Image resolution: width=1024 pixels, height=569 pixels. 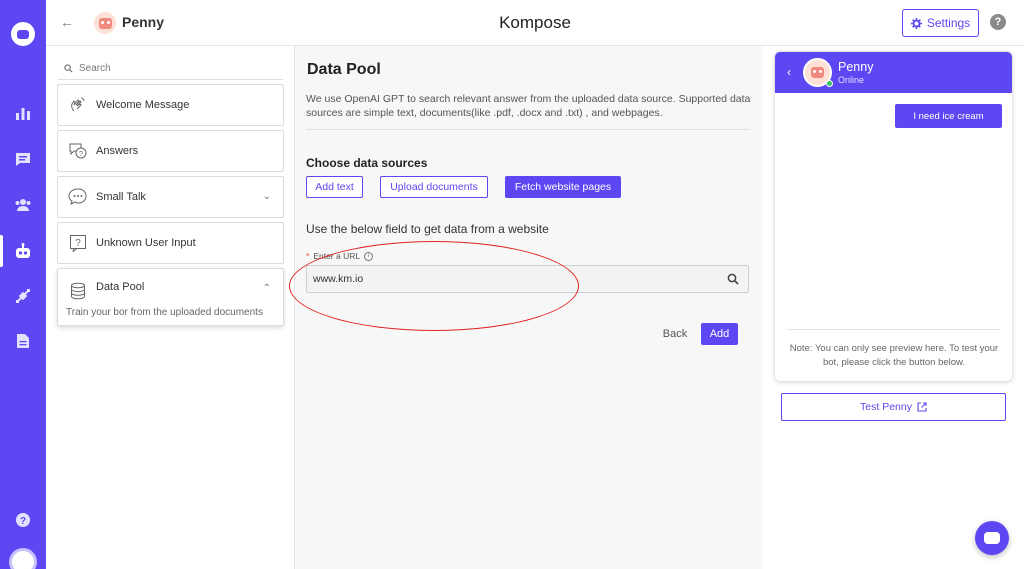 What do you see at coordinates (23, 341) in the screenshot?
I see `document-icon` at bounding box center [23, 341].